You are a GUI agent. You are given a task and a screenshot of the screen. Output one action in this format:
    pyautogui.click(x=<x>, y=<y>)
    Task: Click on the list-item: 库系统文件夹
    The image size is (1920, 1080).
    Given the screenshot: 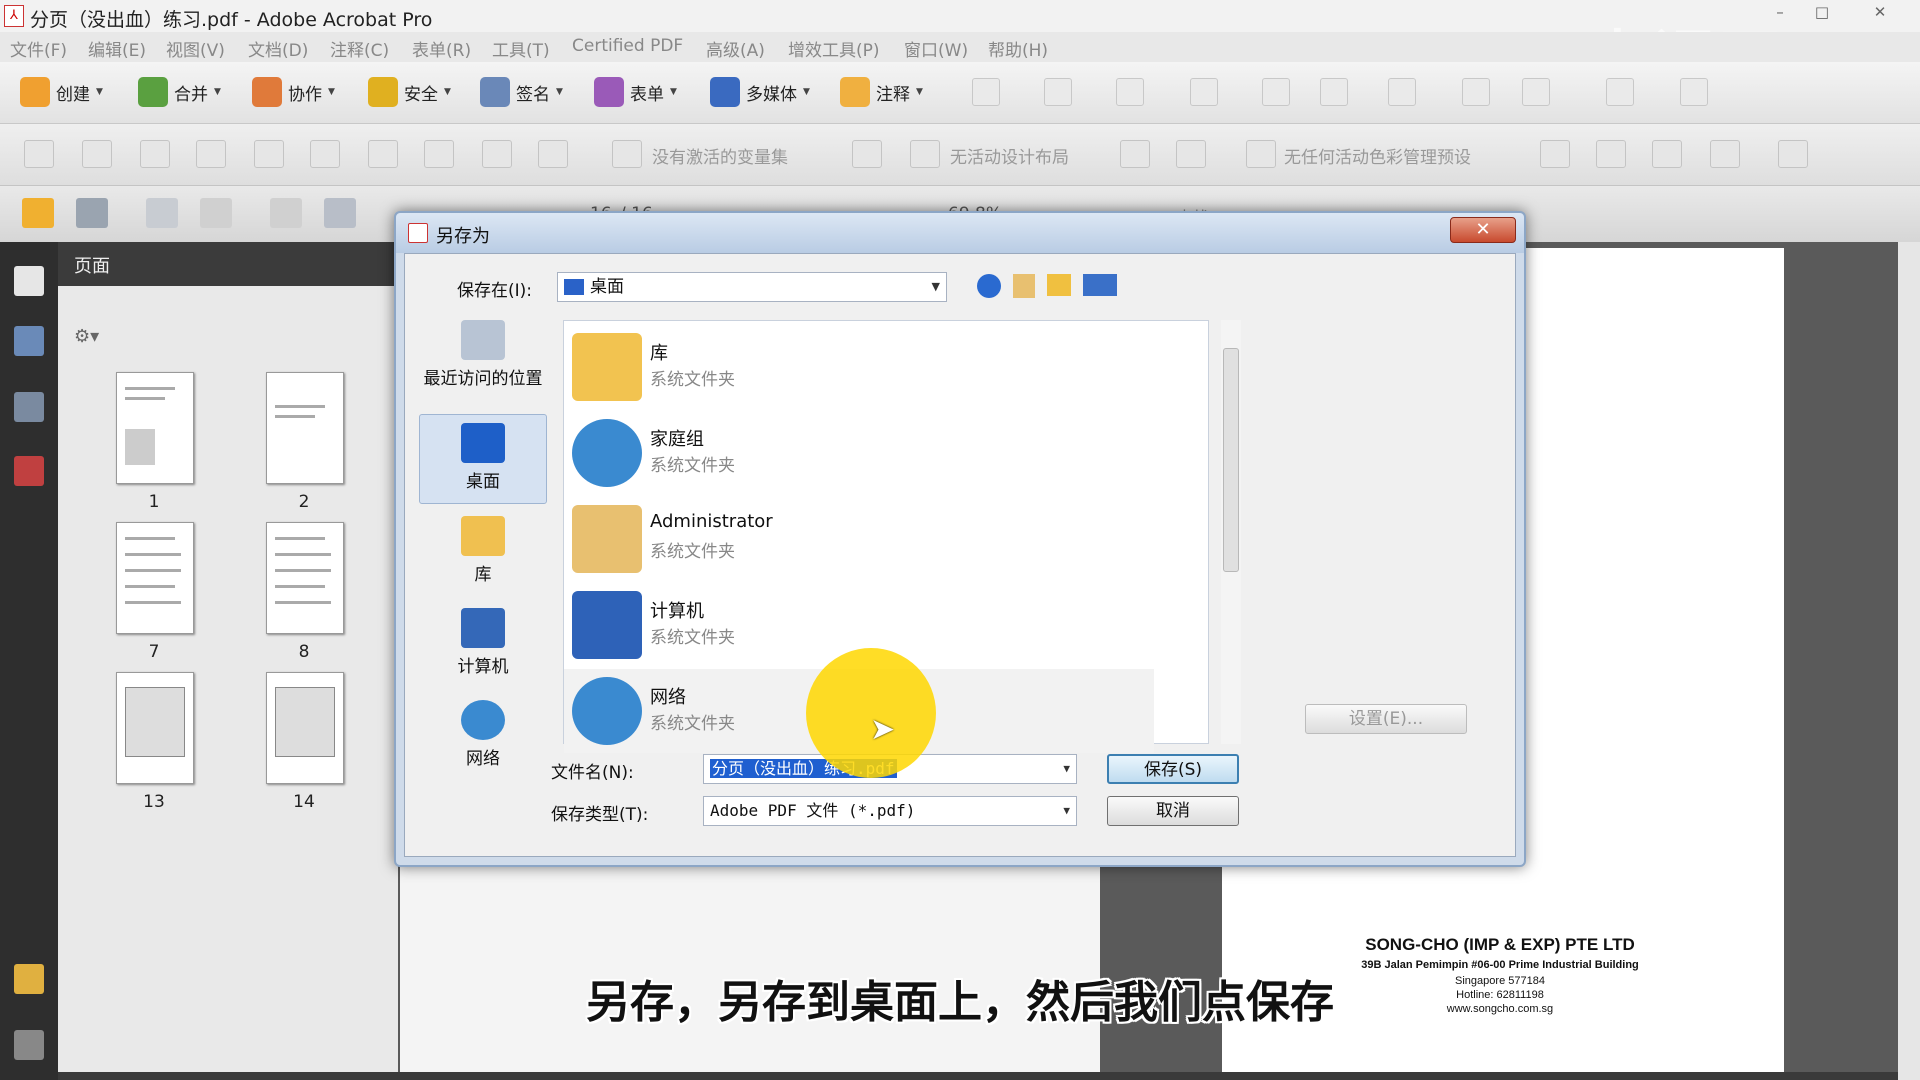 What is the action you would take?
    pyautogui.click(x=859, y=367)
    